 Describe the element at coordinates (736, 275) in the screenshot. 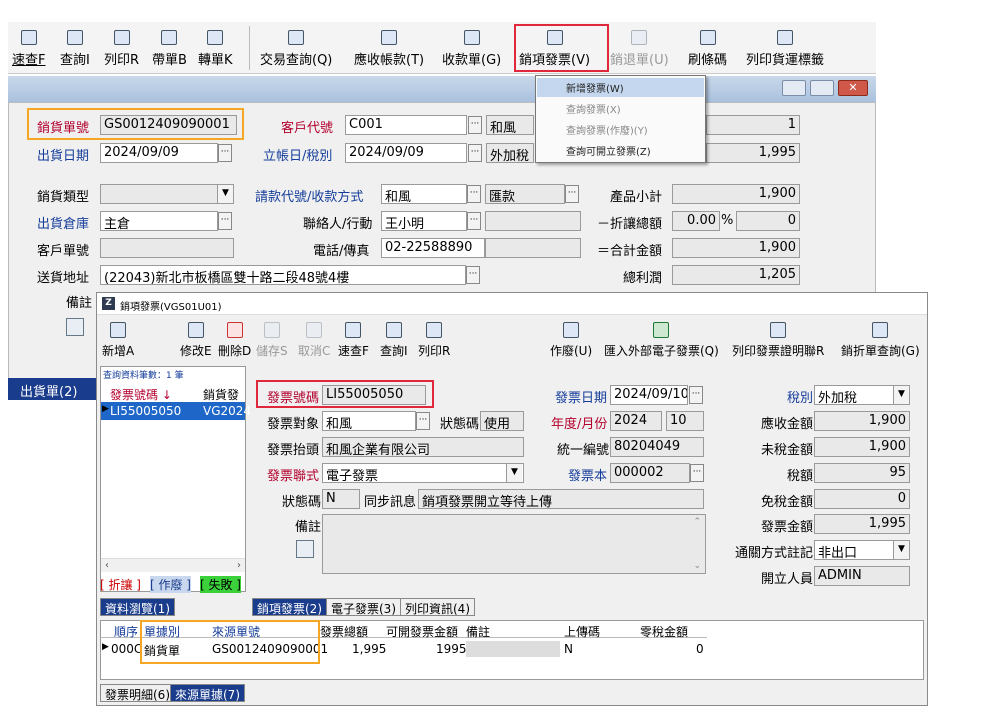

I see `profit-field: 1,205` at that location.